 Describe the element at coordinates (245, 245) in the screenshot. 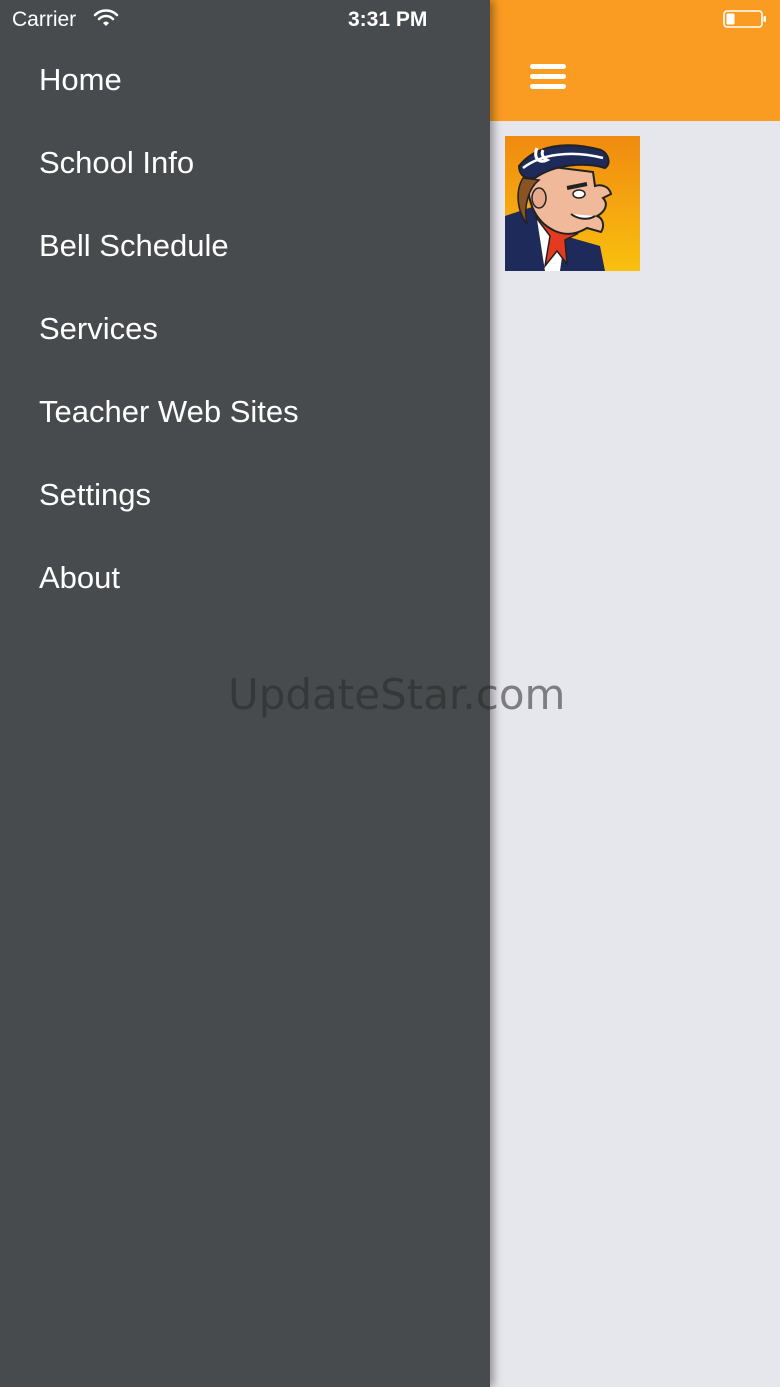

I see `menu-item-bell-schedule: Bell Schedule` at that location.